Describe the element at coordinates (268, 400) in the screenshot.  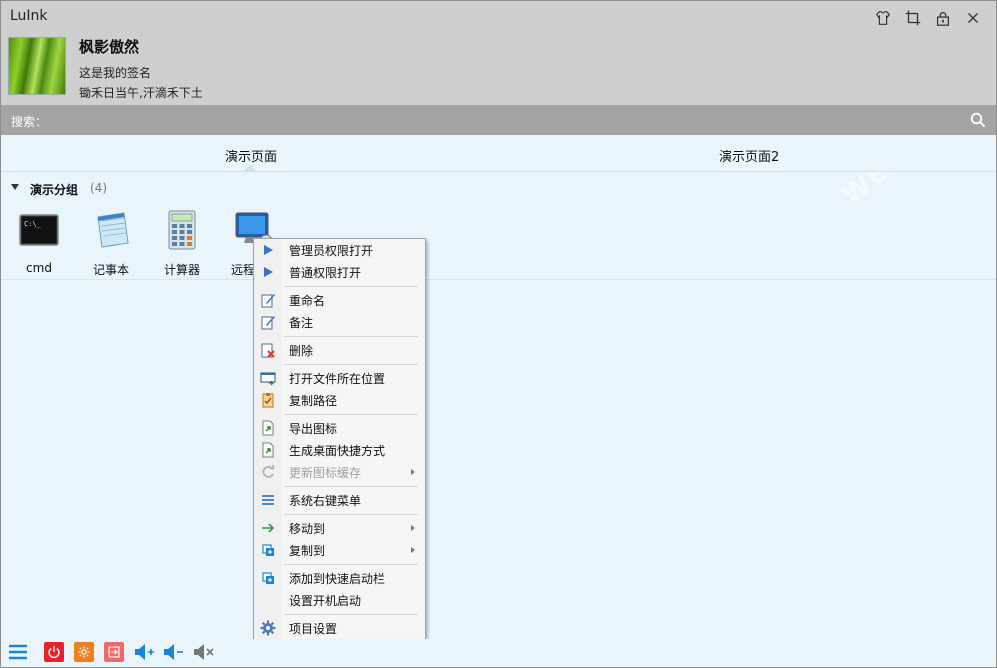
I see `copy-path-icon` at that location.